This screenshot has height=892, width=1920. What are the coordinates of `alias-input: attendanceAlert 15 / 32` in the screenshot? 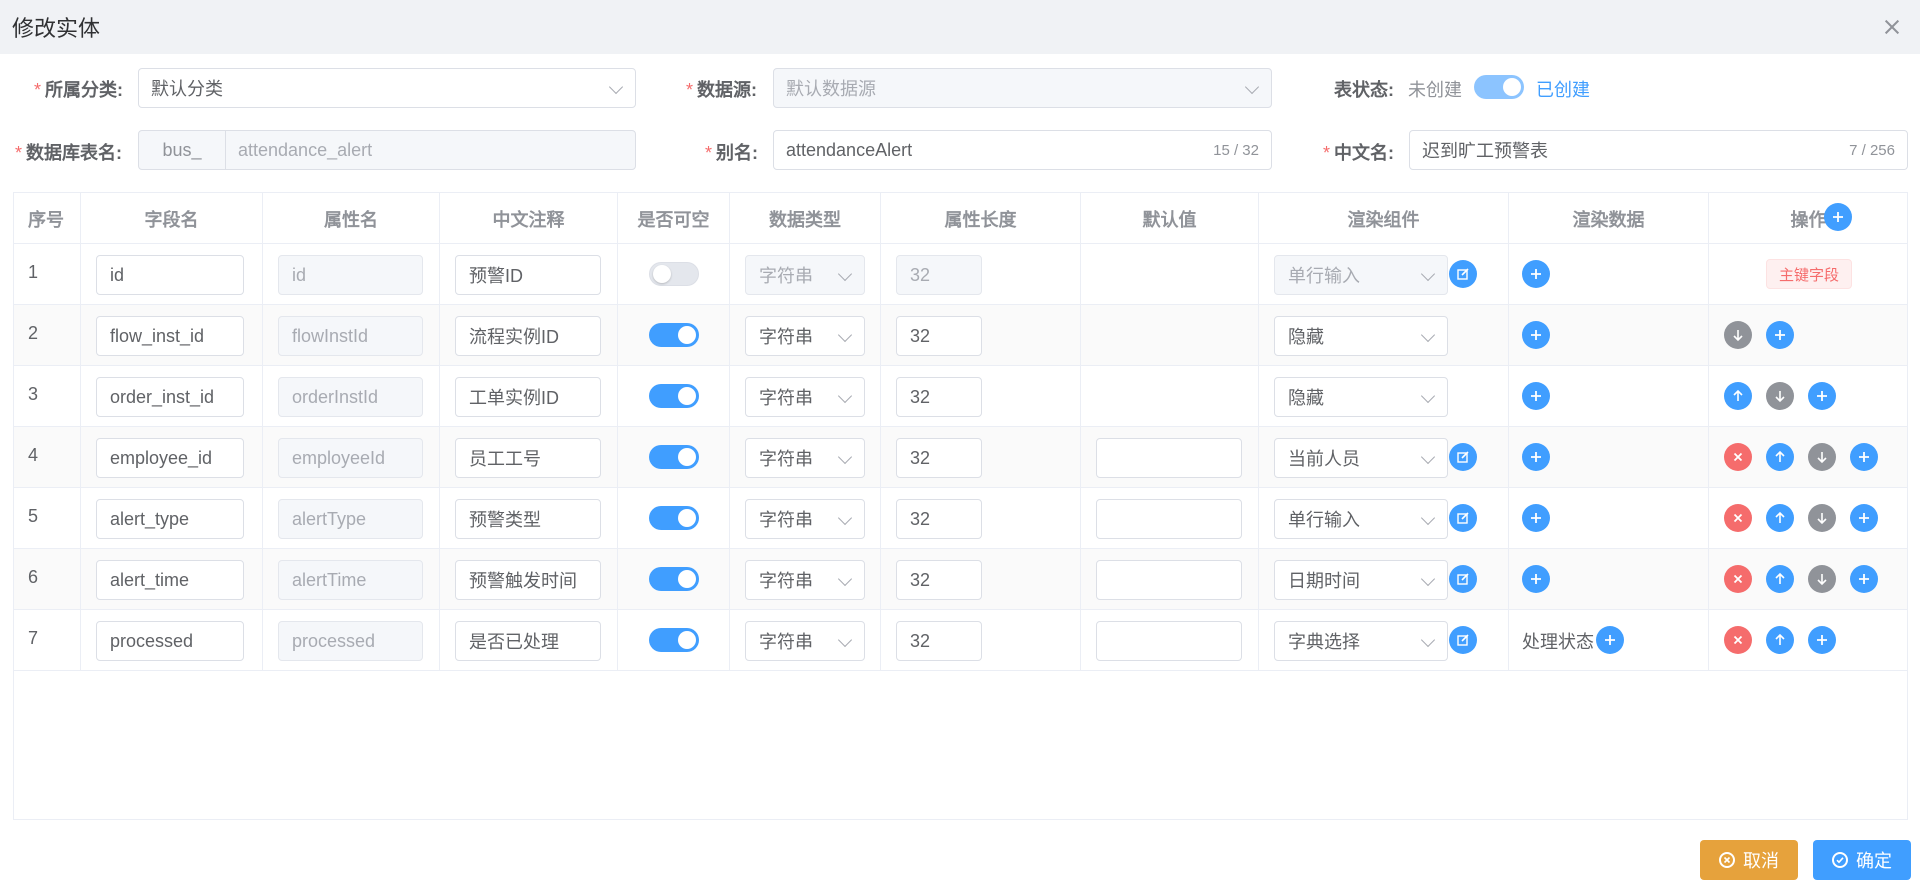 It's located at (1022, 150).